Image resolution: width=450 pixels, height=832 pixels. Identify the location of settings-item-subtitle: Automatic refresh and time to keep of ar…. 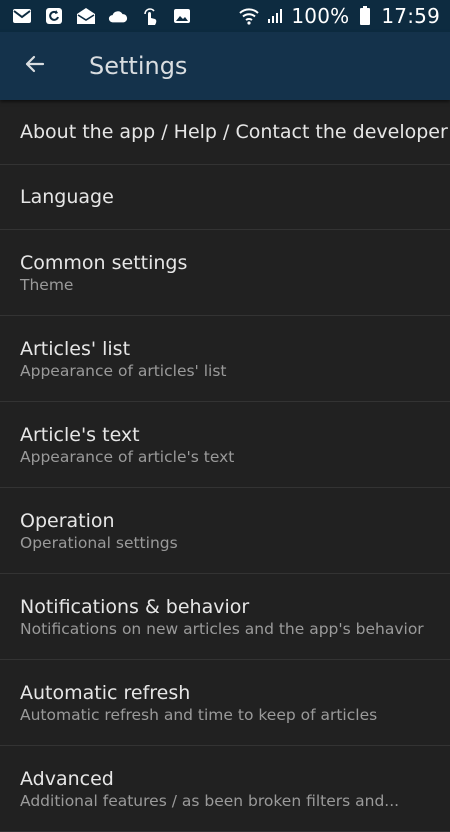
(199, 714).